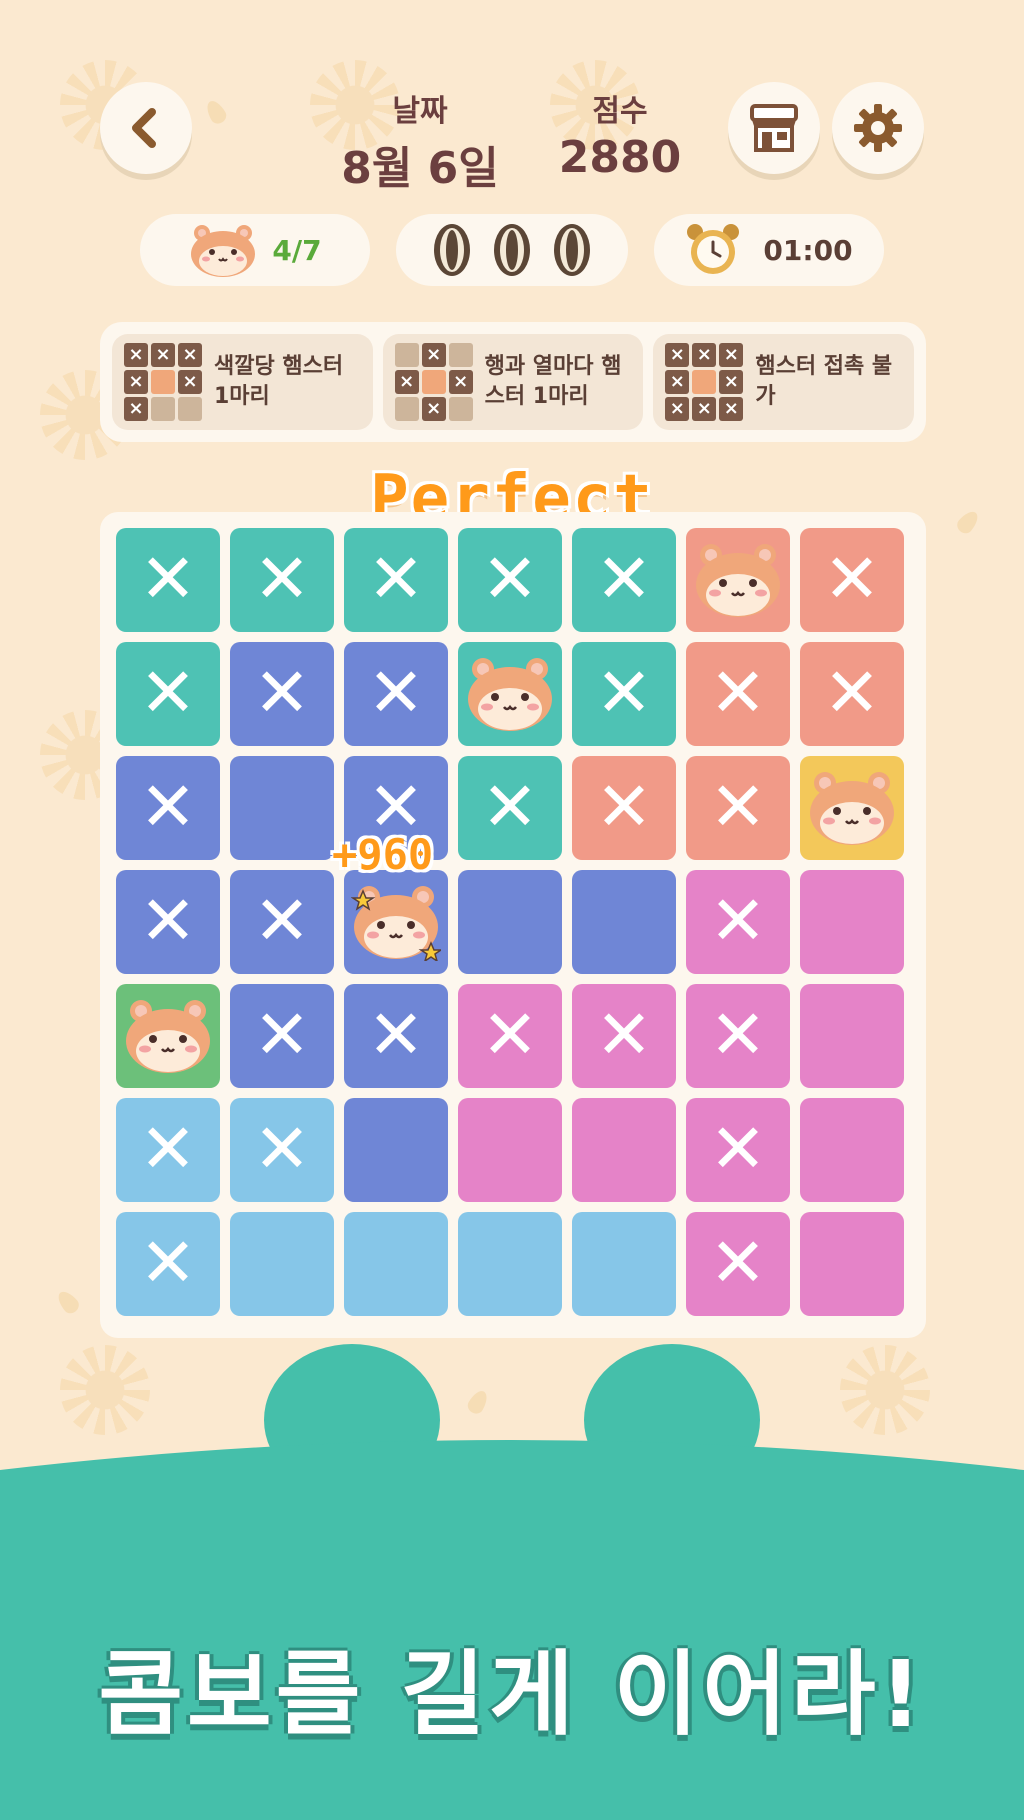 The image size is (1024, 1820). What do you see at coordinates (383, 854) in the screenshot?
I see `combo-score-popup: +960` at bounding box center [383, 854].